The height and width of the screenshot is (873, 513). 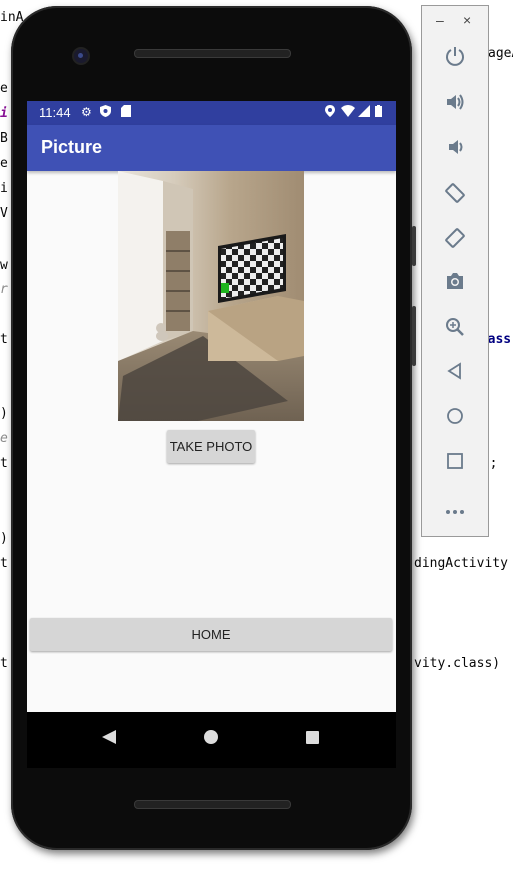 What do you see at coordinates (211, 296) in the screenshot?
I see `captured-photo` at bounding box center [211, 296].